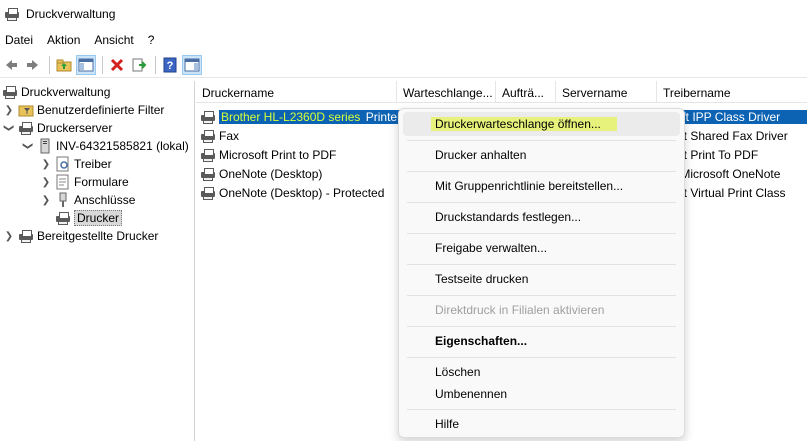 This screenshot has width=807, height=441. I want to click on print-management-icon, so click(10, 92).